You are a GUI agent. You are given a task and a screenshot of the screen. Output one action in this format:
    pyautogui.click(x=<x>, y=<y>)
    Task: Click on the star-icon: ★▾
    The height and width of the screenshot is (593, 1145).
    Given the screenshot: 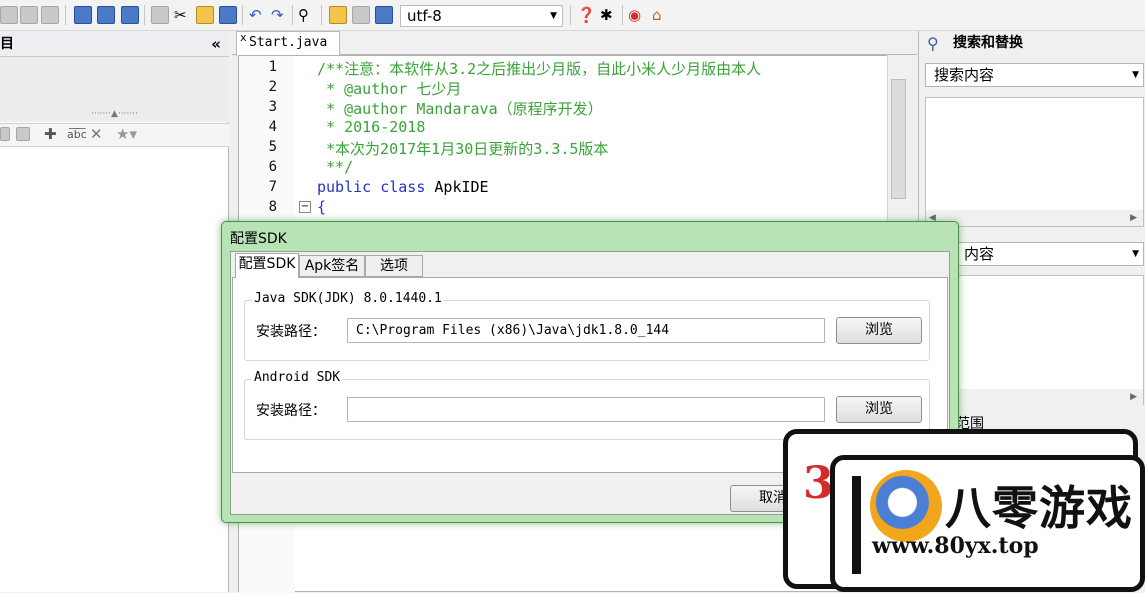 What is the action you would take?
    pyautogui.click(x=126, y=134)
    